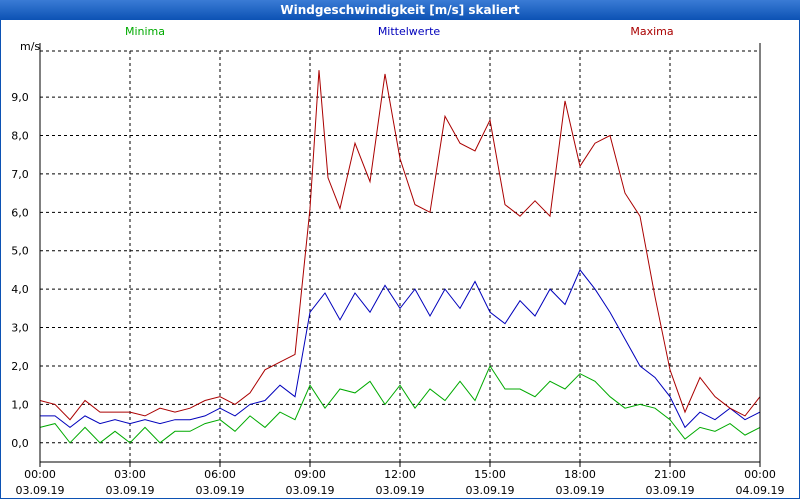 Image resolution: width=800 pixels, height=500 pixels. I want to click on x-tick-date: 04.09.19, so click(760, 490).